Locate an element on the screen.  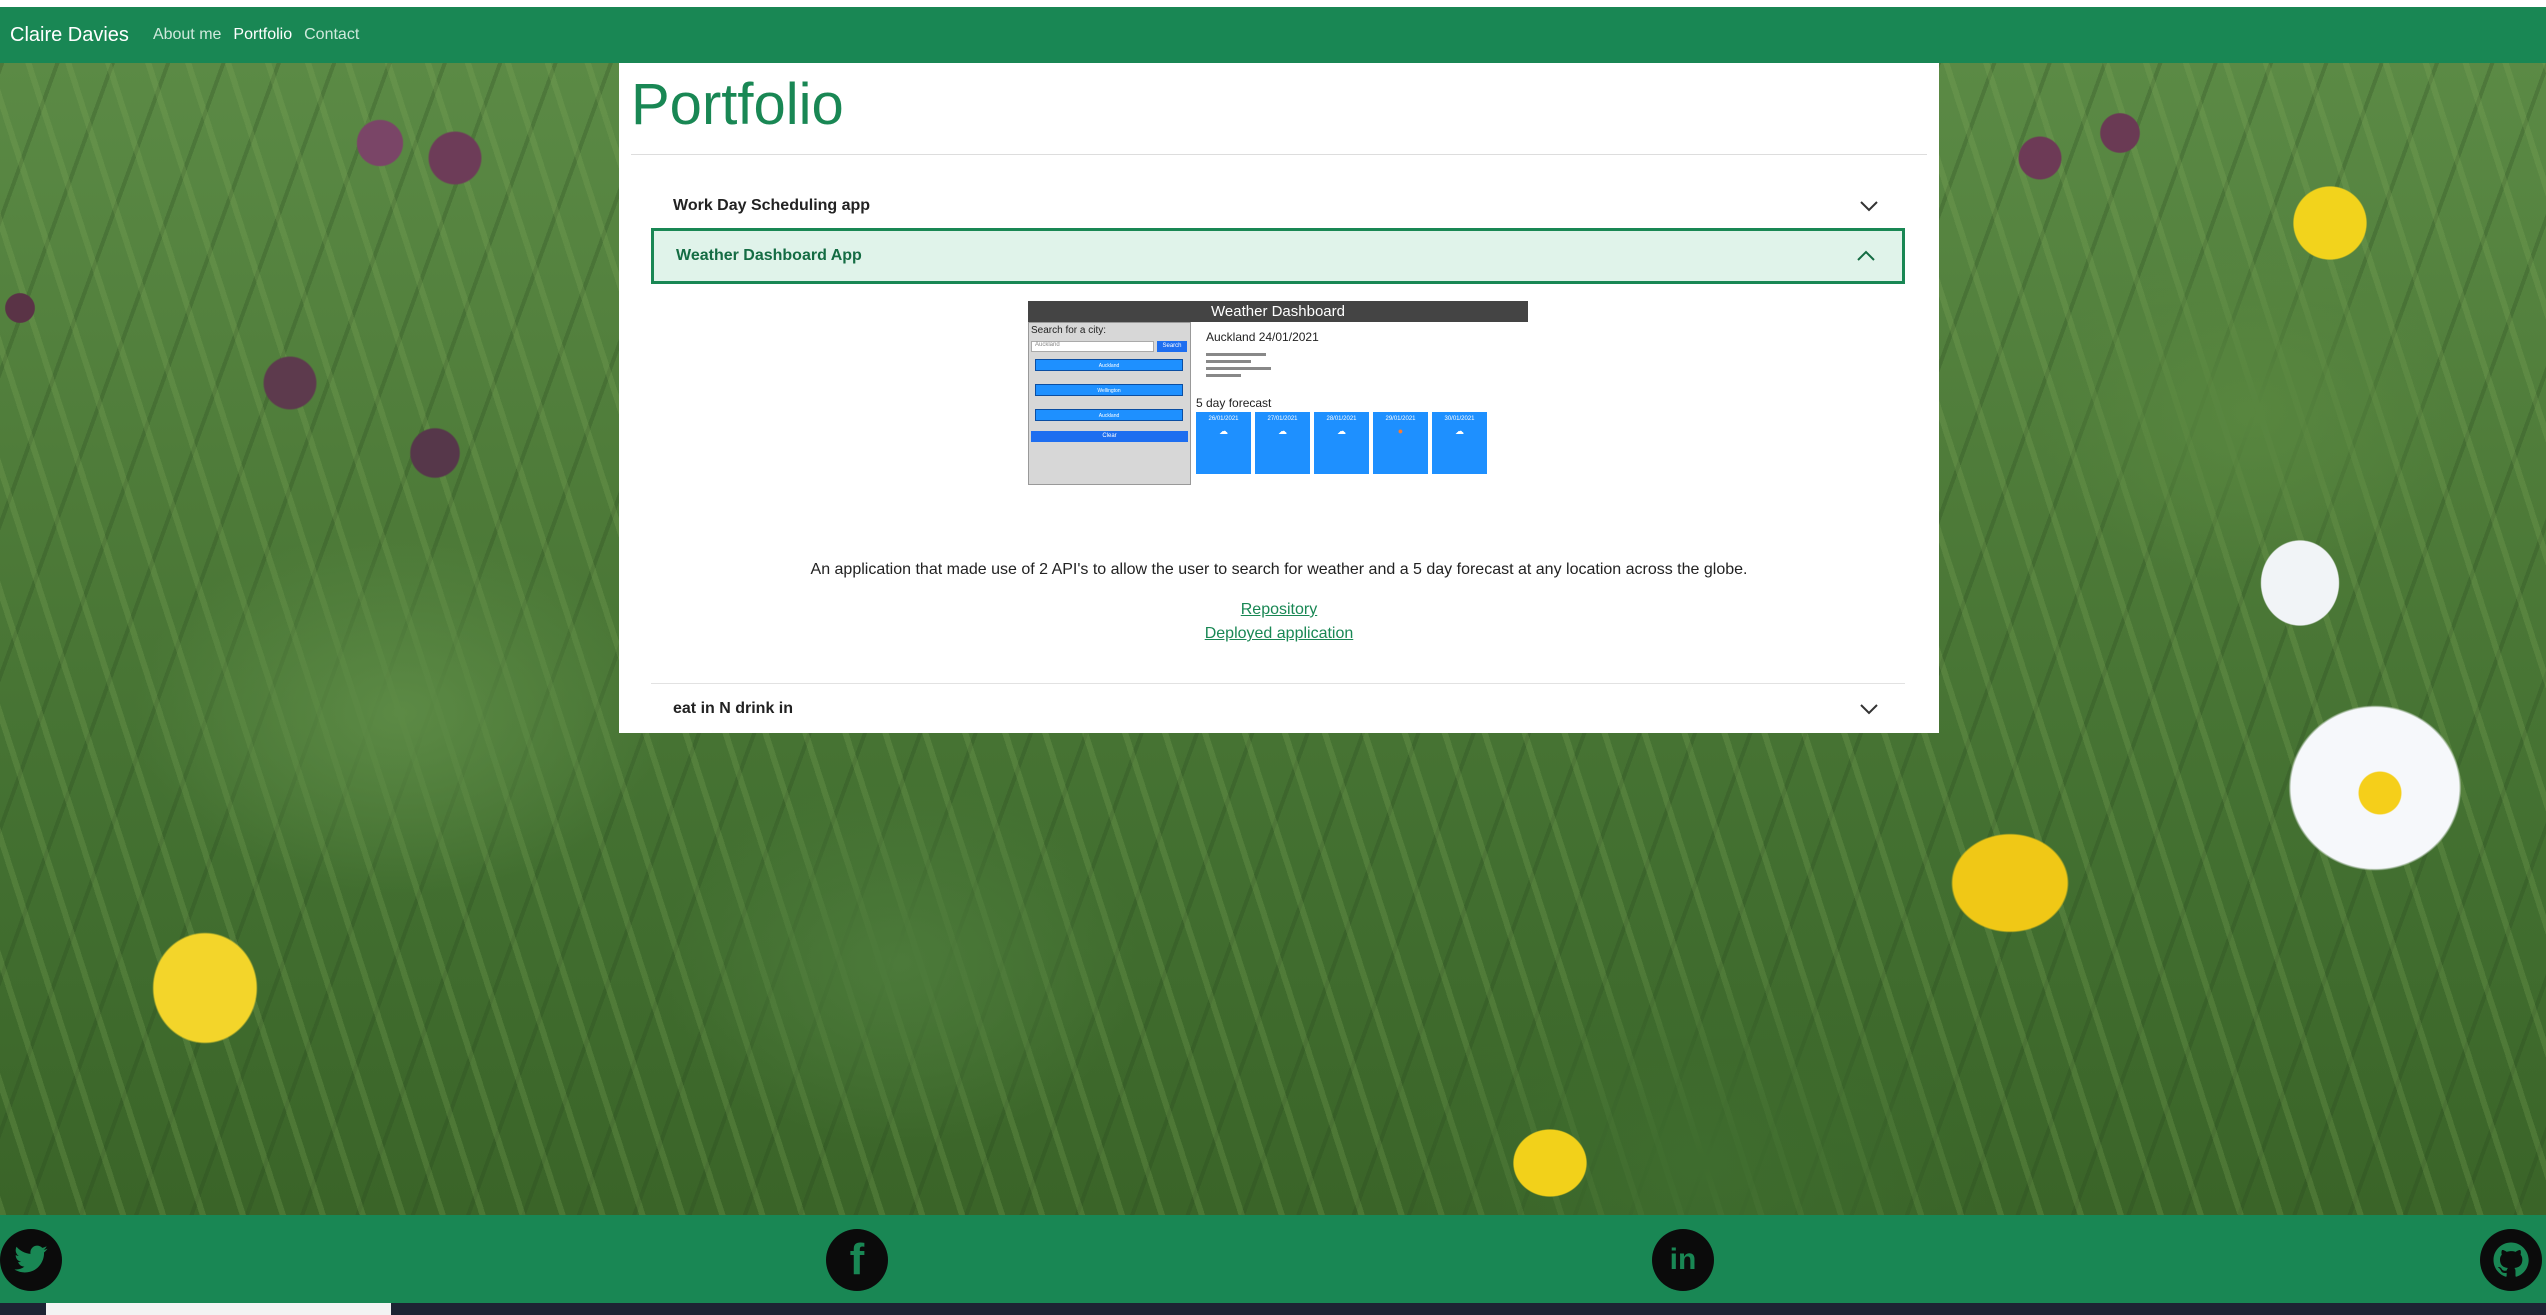
screenshot-search-input: Auckland is located at coordinates (1092, 346).